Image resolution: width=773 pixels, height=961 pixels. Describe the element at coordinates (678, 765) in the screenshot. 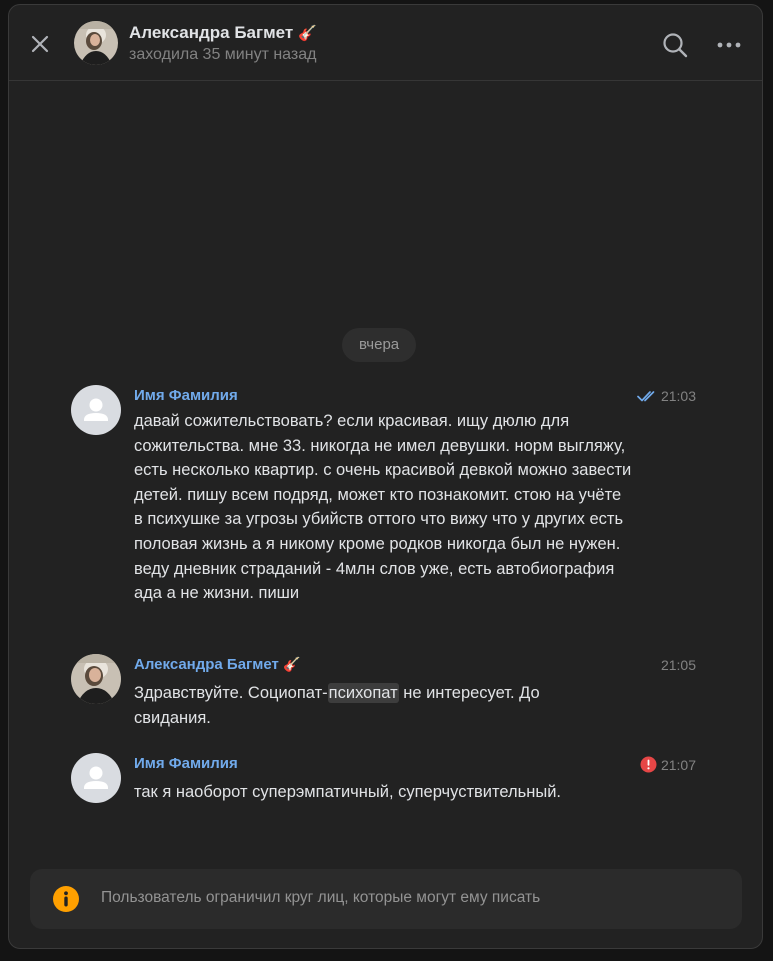

I see `message-time-text: 21:07` at that location.